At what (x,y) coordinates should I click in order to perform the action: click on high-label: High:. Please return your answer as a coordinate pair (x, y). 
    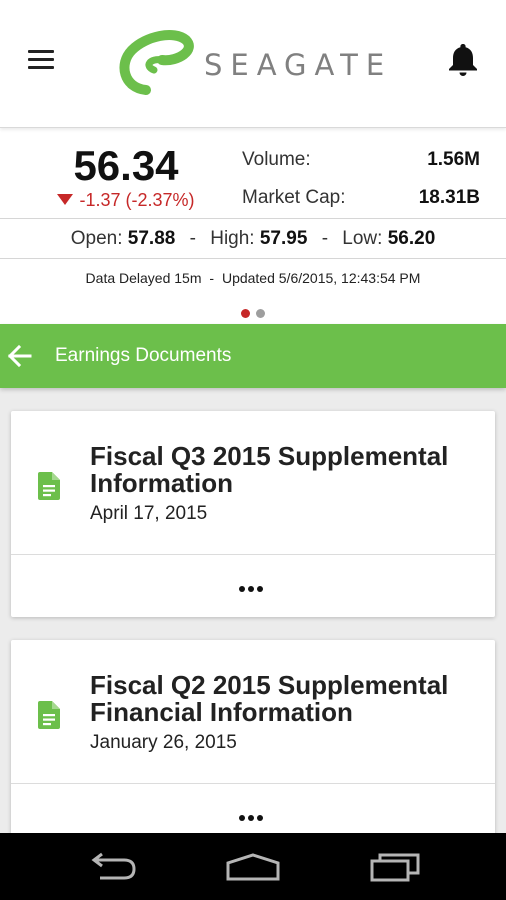
    Looking at the image, I should click on (232, 238).